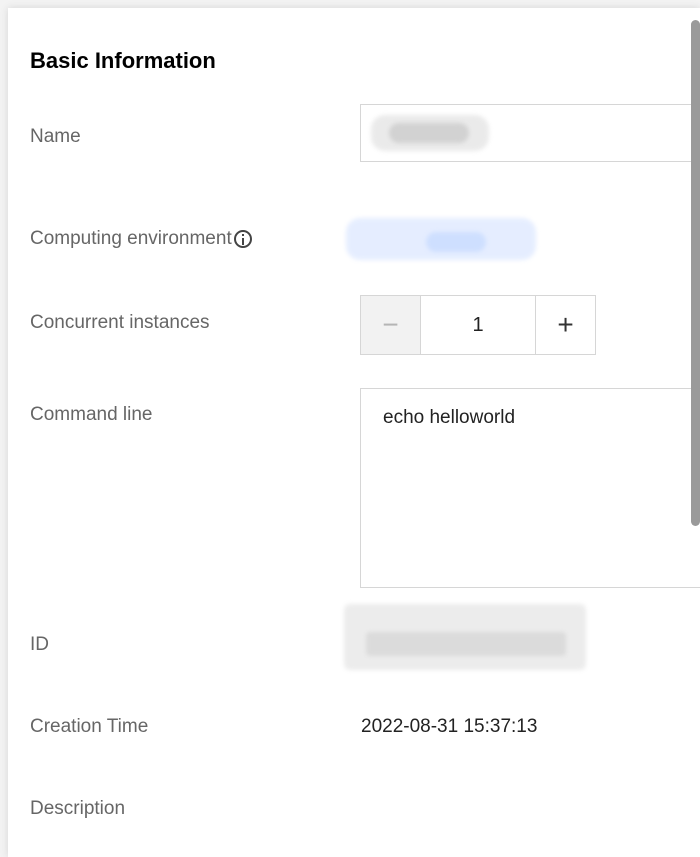 The image size is (700, 857). Describe the element at coordinates (131, 238) in the screenshot. I see `computing-environment-text: Computing environment` at that location.